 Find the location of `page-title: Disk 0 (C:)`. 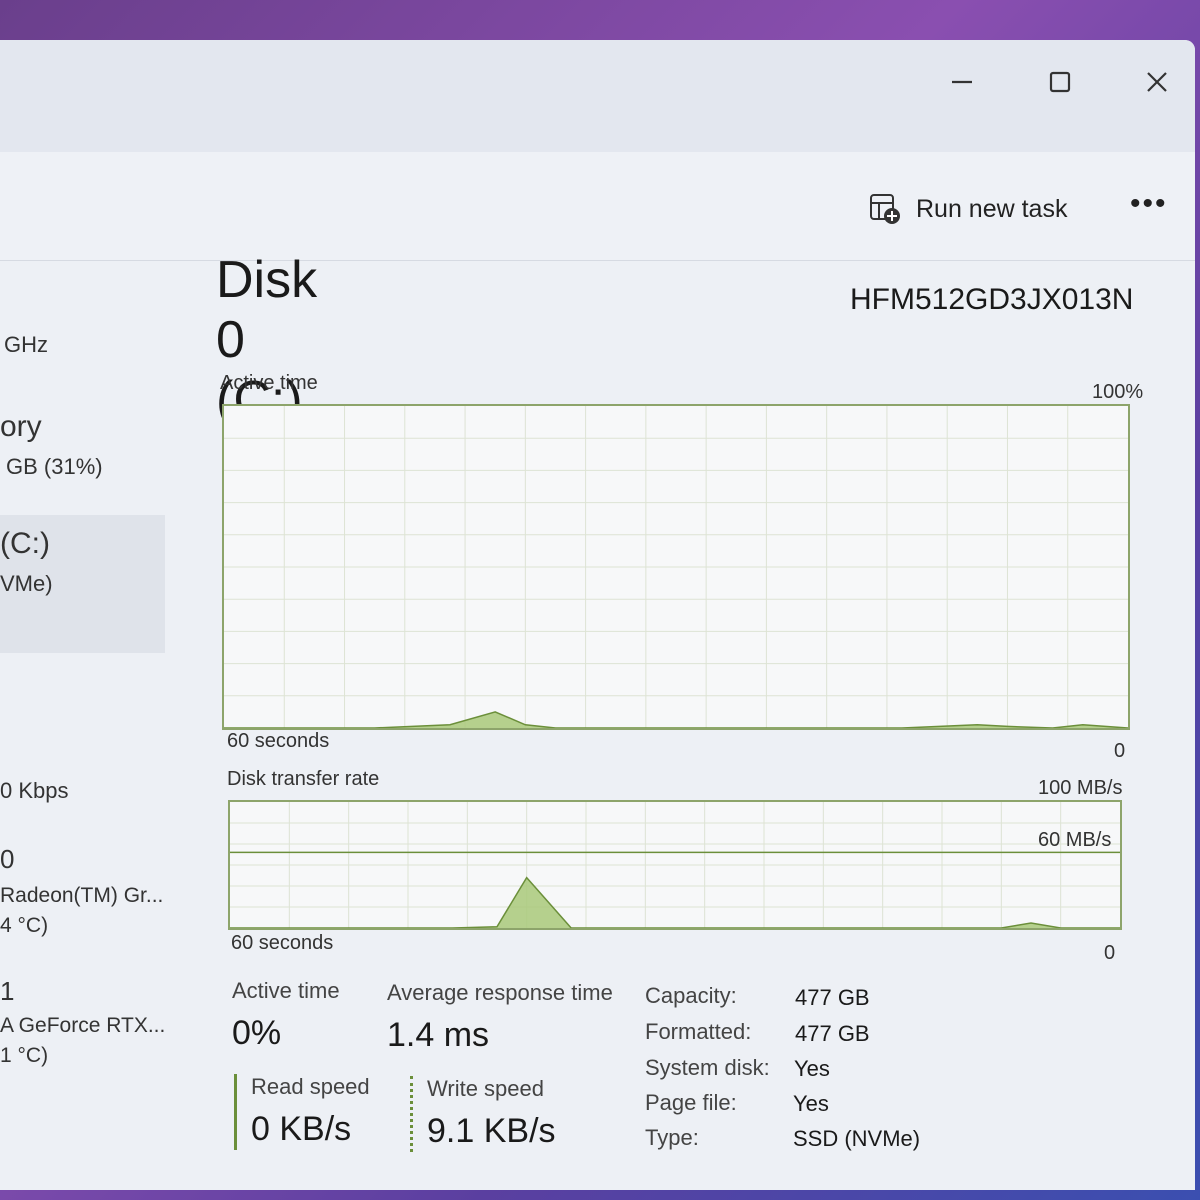

page-title: Disk 0 (C:) is located at coordinates (267, 340).